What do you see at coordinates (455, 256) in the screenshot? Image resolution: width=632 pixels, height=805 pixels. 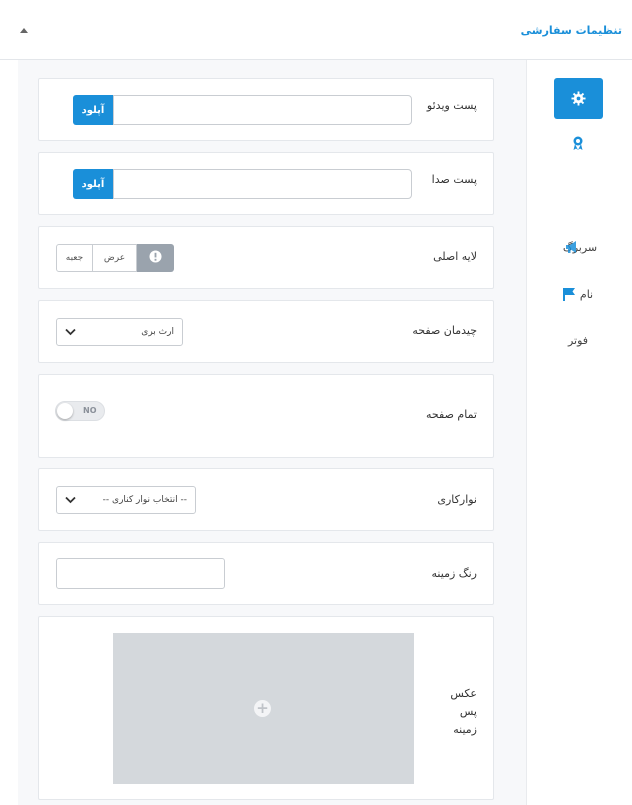 I see `field-label: لایه اصلی` at bounding box center [455, 256].